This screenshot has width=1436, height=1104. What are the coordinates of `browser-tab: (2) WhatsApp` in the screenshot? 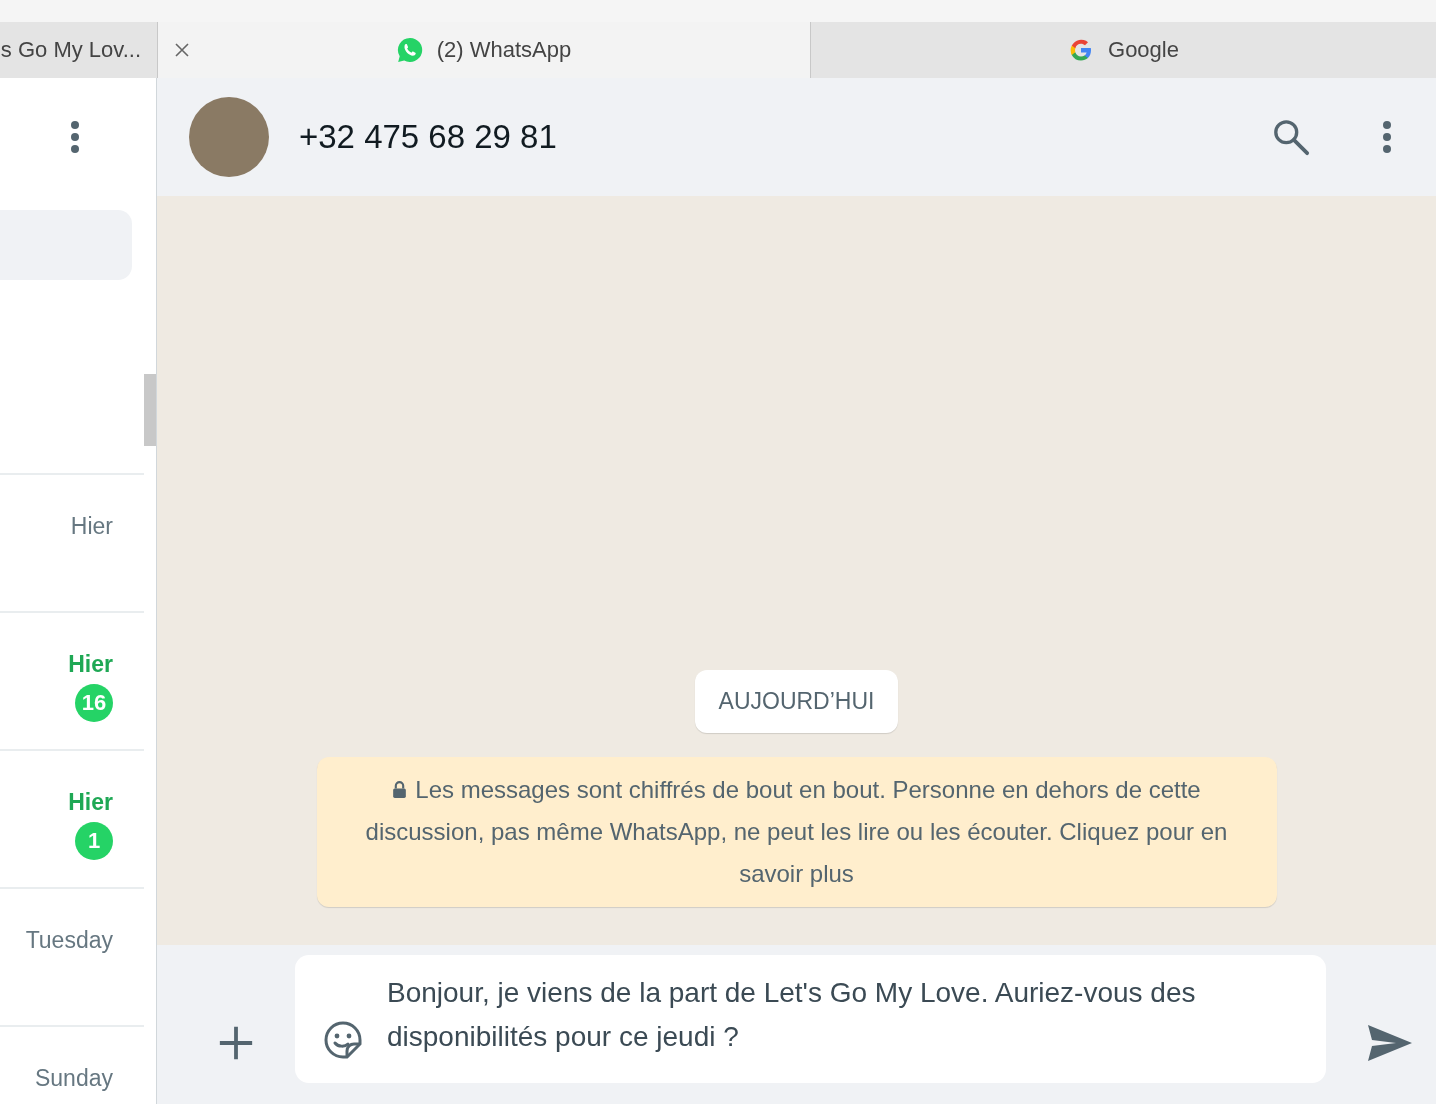 It's located at (483, 50).